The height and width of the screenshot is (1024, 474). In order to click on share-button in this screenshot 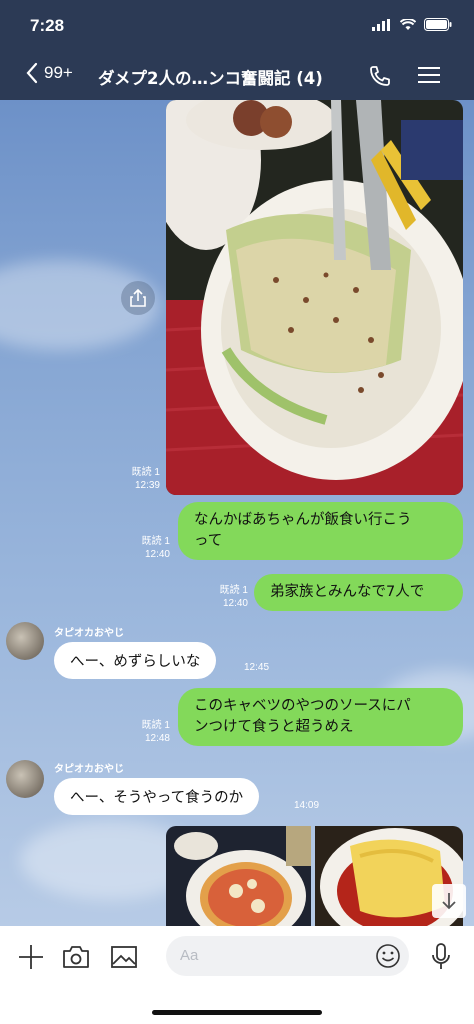, I will do `click(138, 298)`.